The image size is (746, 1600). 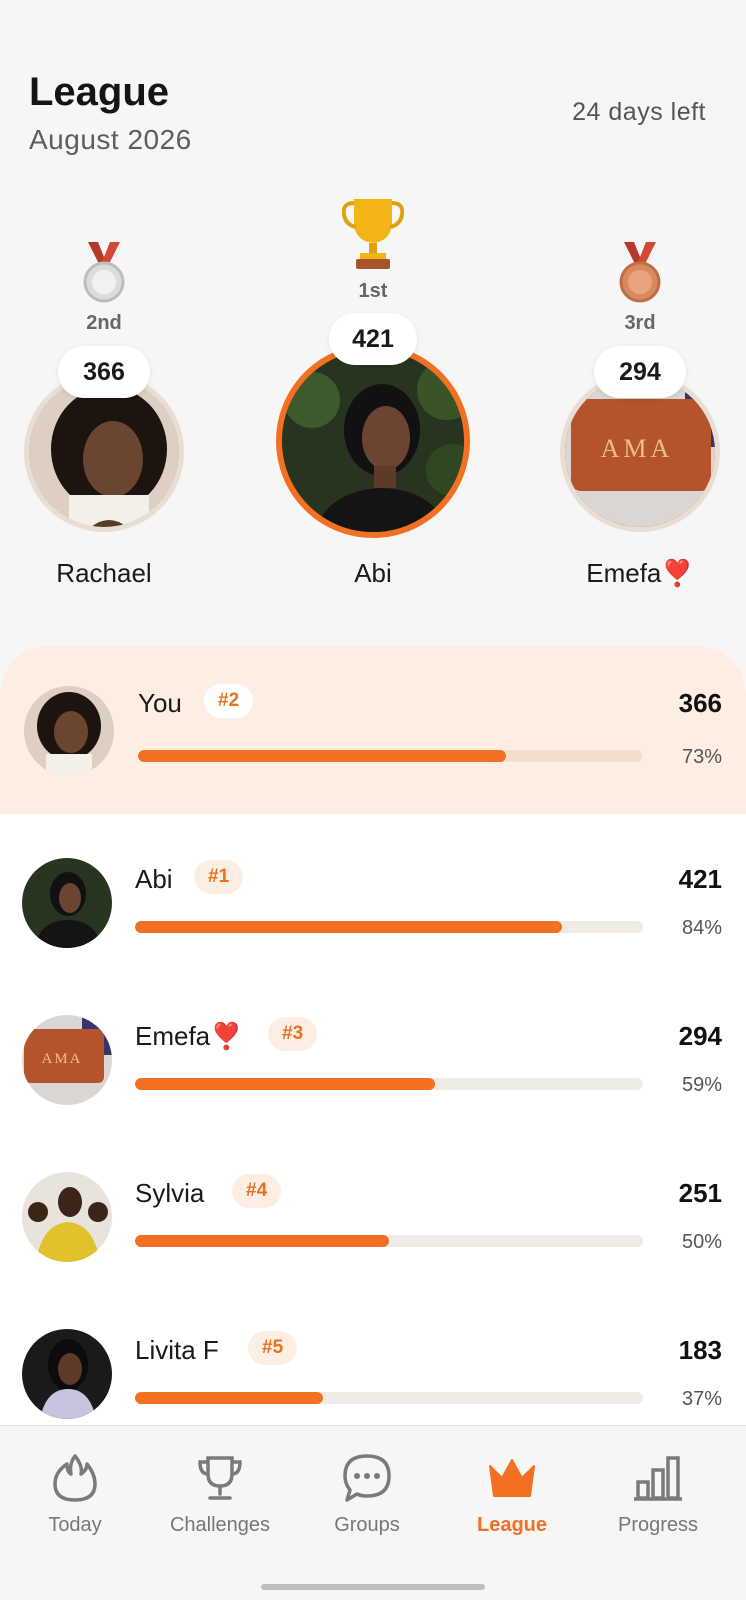 What do you see at coordinates (104, 372) in the screenshot?
I see `podium-second-score: 366` at bounding box center [104, 372].